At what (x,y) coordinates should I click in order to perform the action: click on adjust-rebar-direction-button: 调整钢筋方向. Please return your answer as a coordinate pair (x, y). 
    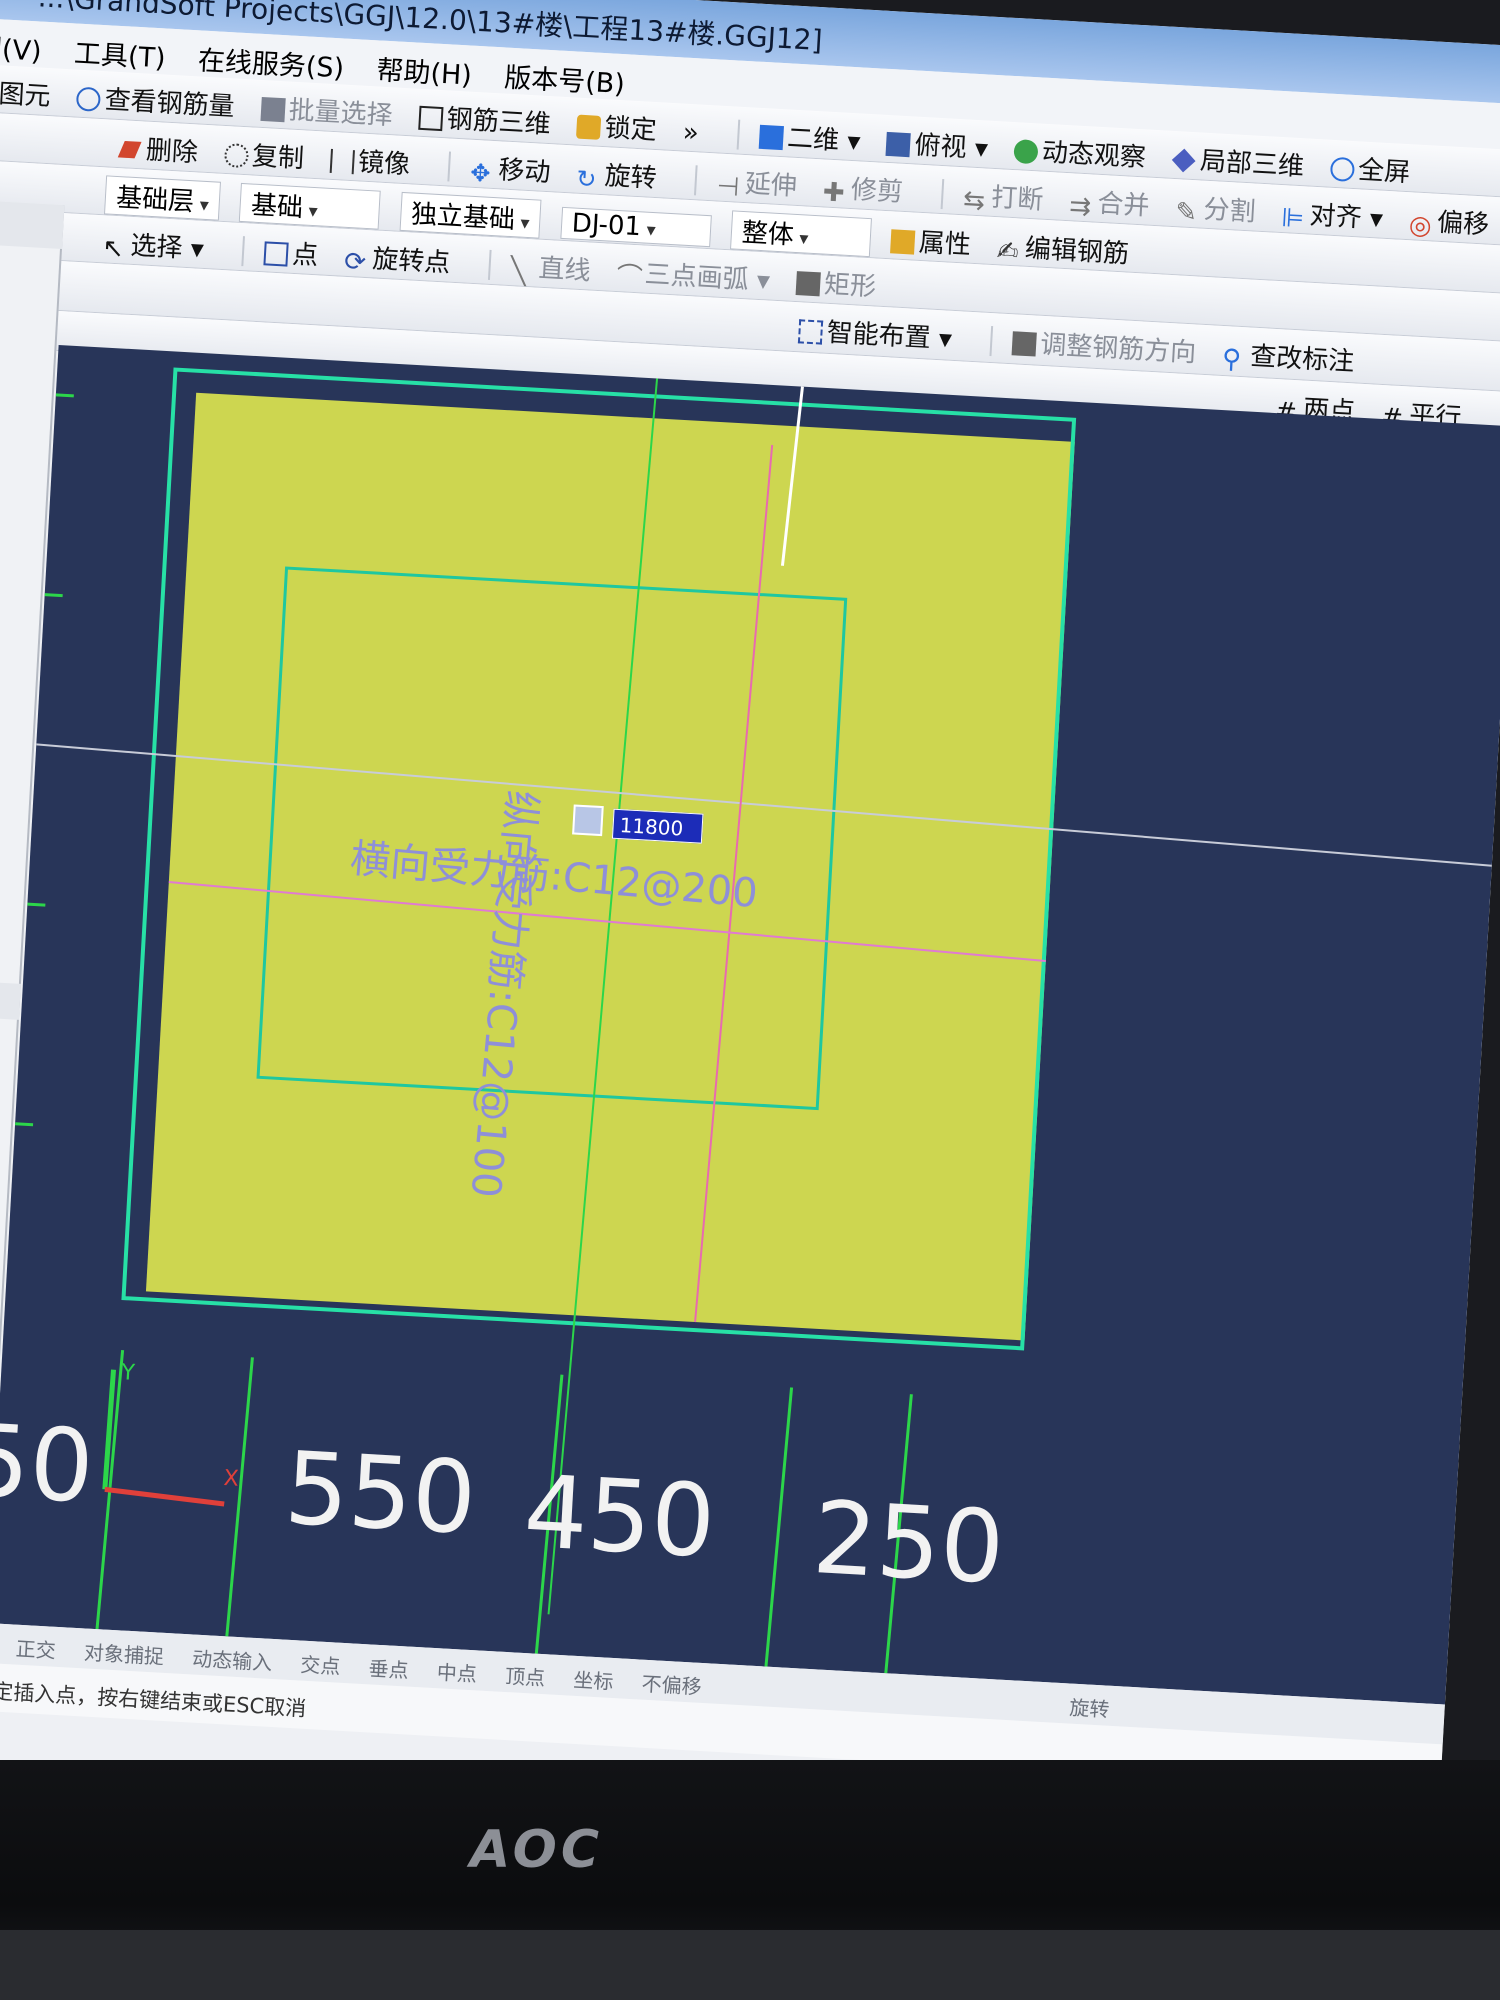
    Looking at the image, I should click on (1104, 345).